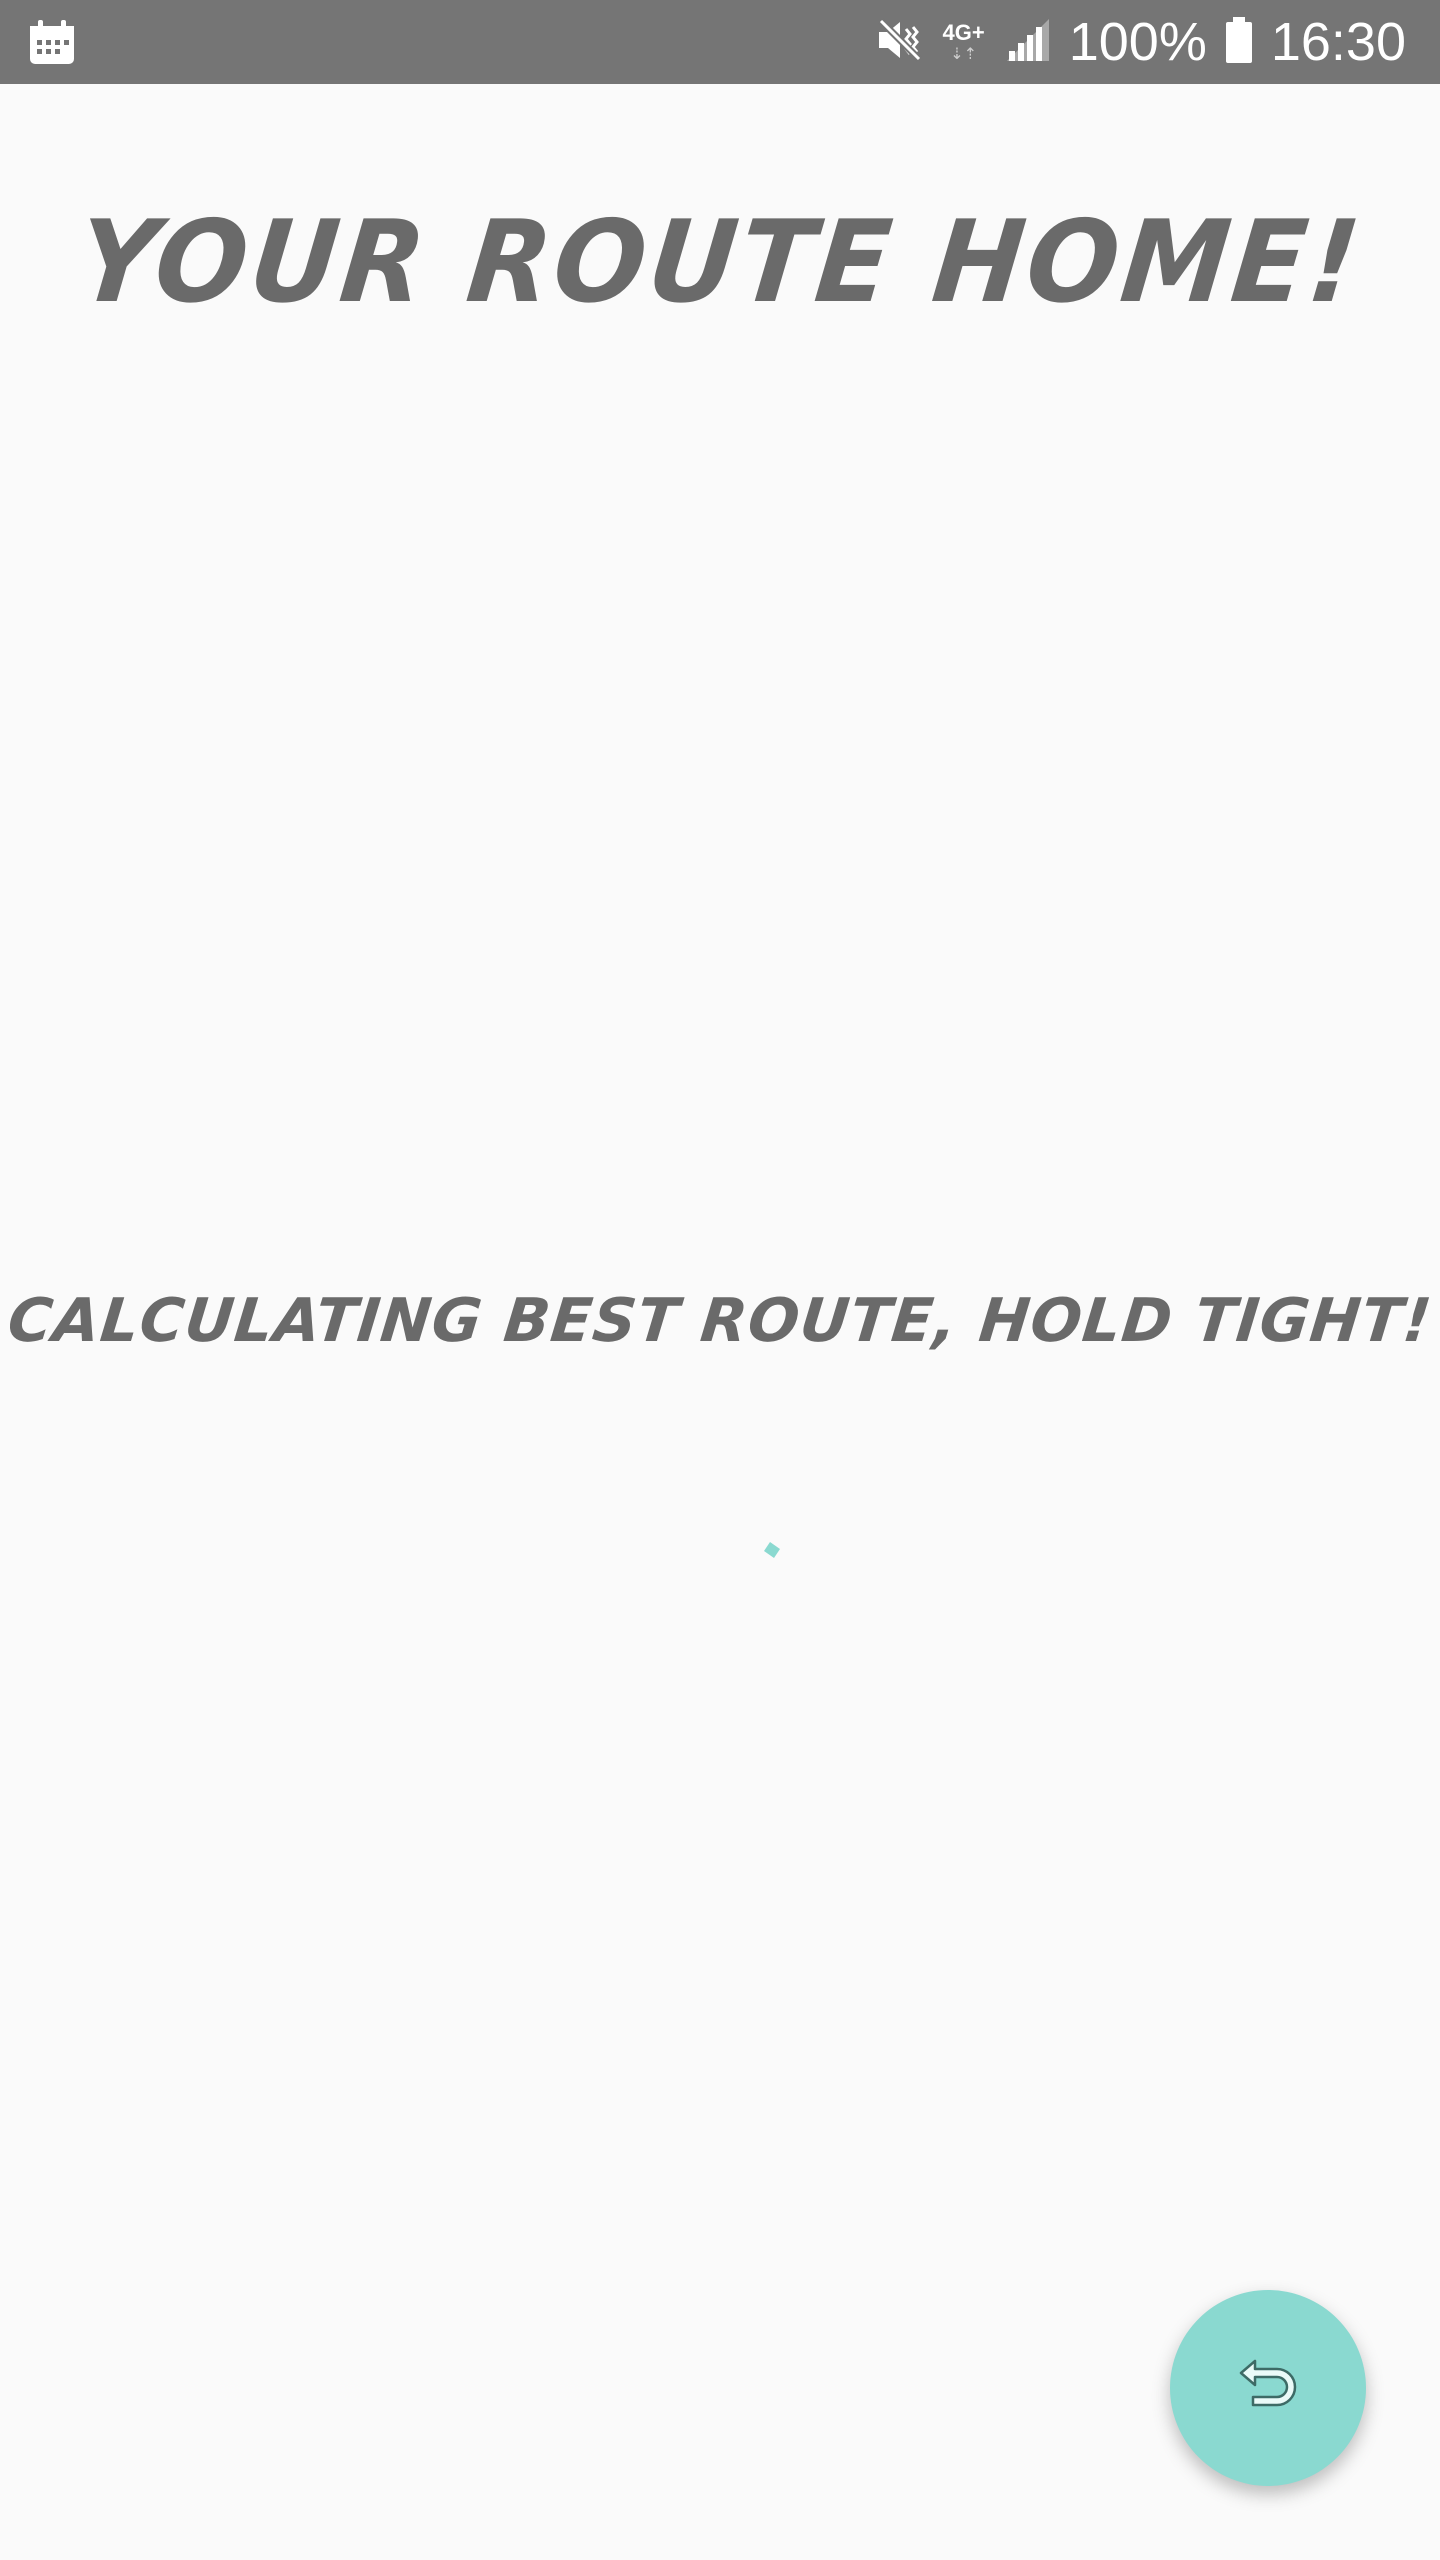 The image size is (1440, 2560). I want to click on status-left, so click(52, 44).